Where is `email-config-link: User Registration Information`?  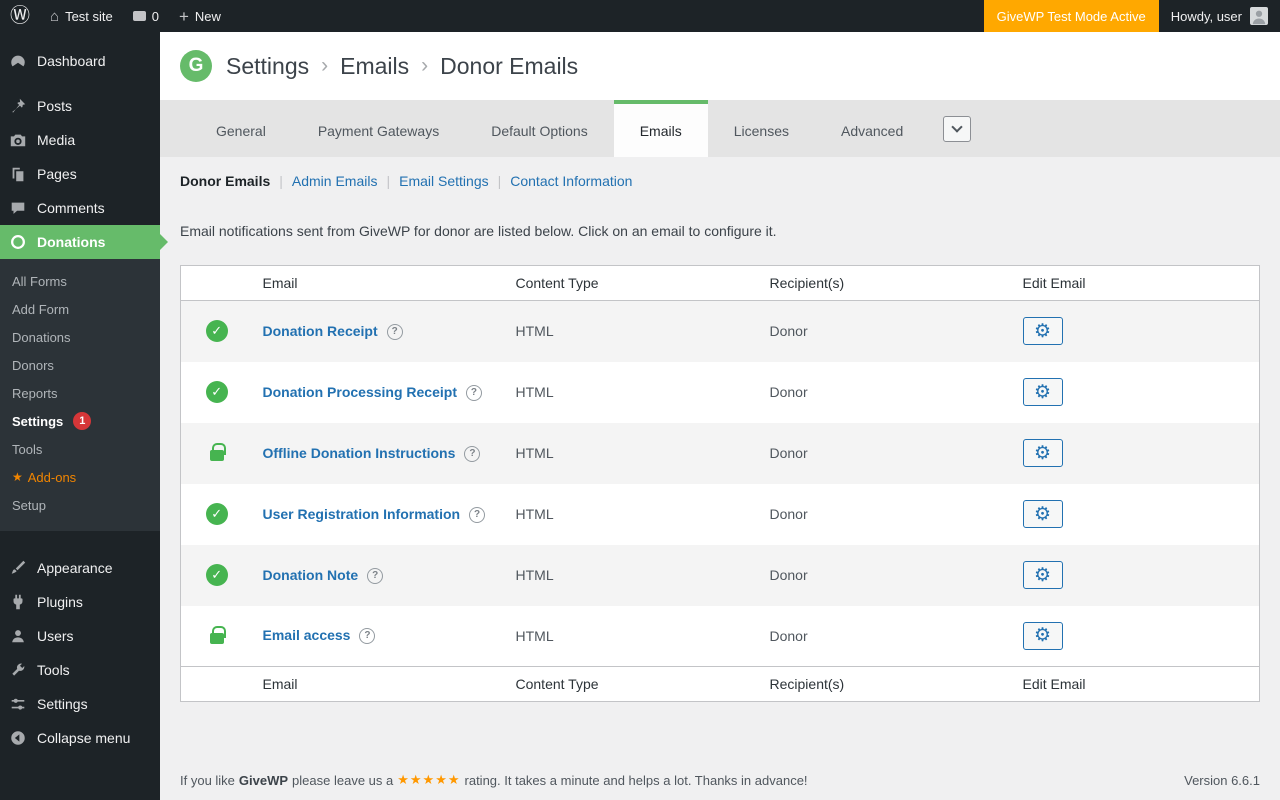
email-config-link: User Registration Information is located at coordinates (362, 514).